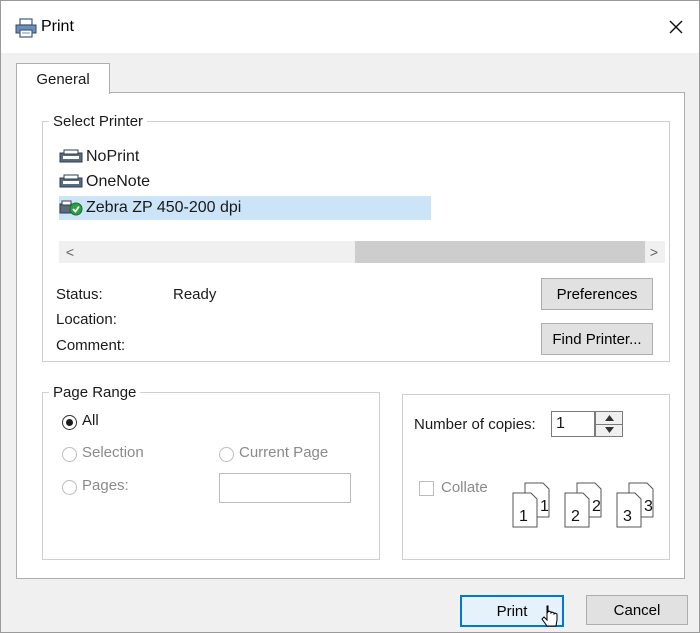 This screenshot has height=633, width=700. What do you see at coordinates (63, 78) in the screenshot?
I see `tab-general: General` at bounding box center [63, 78].